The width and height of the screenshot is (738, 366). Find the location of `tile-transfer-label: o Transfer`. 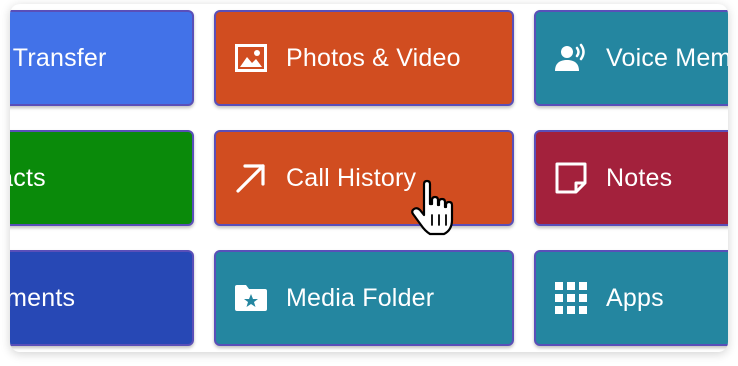

tile-transfer-label: o Transfer is located at coordinates (58, 57).